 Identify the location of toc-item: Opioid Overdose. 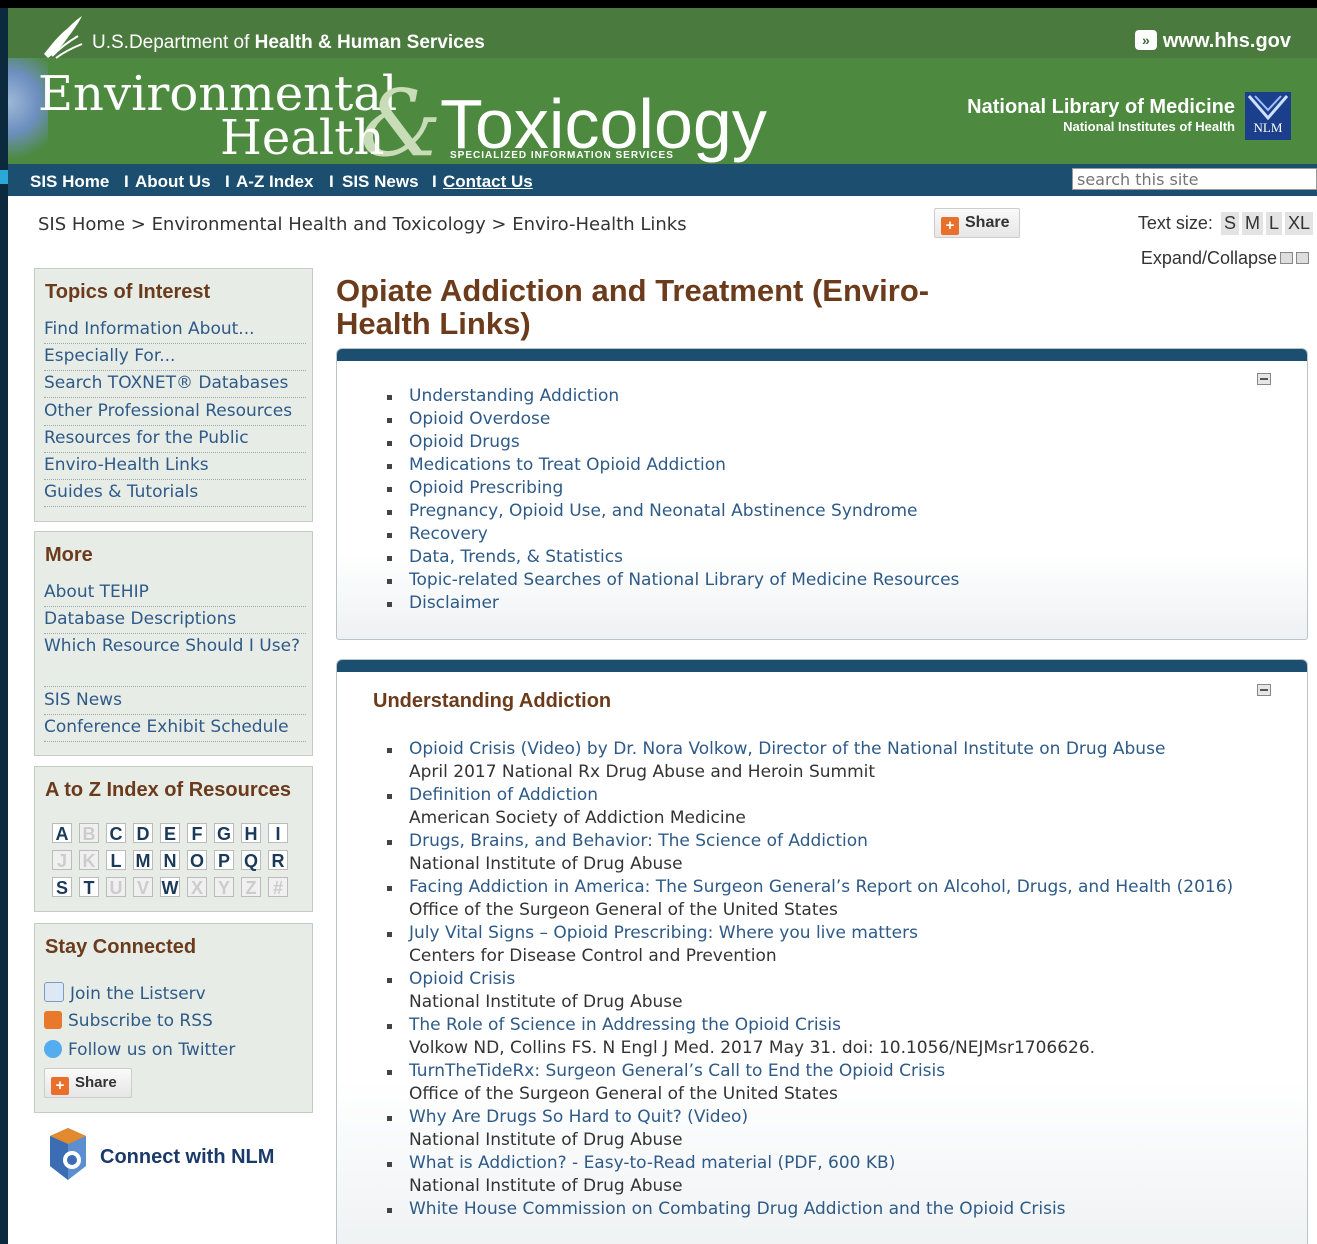
(673, 419).